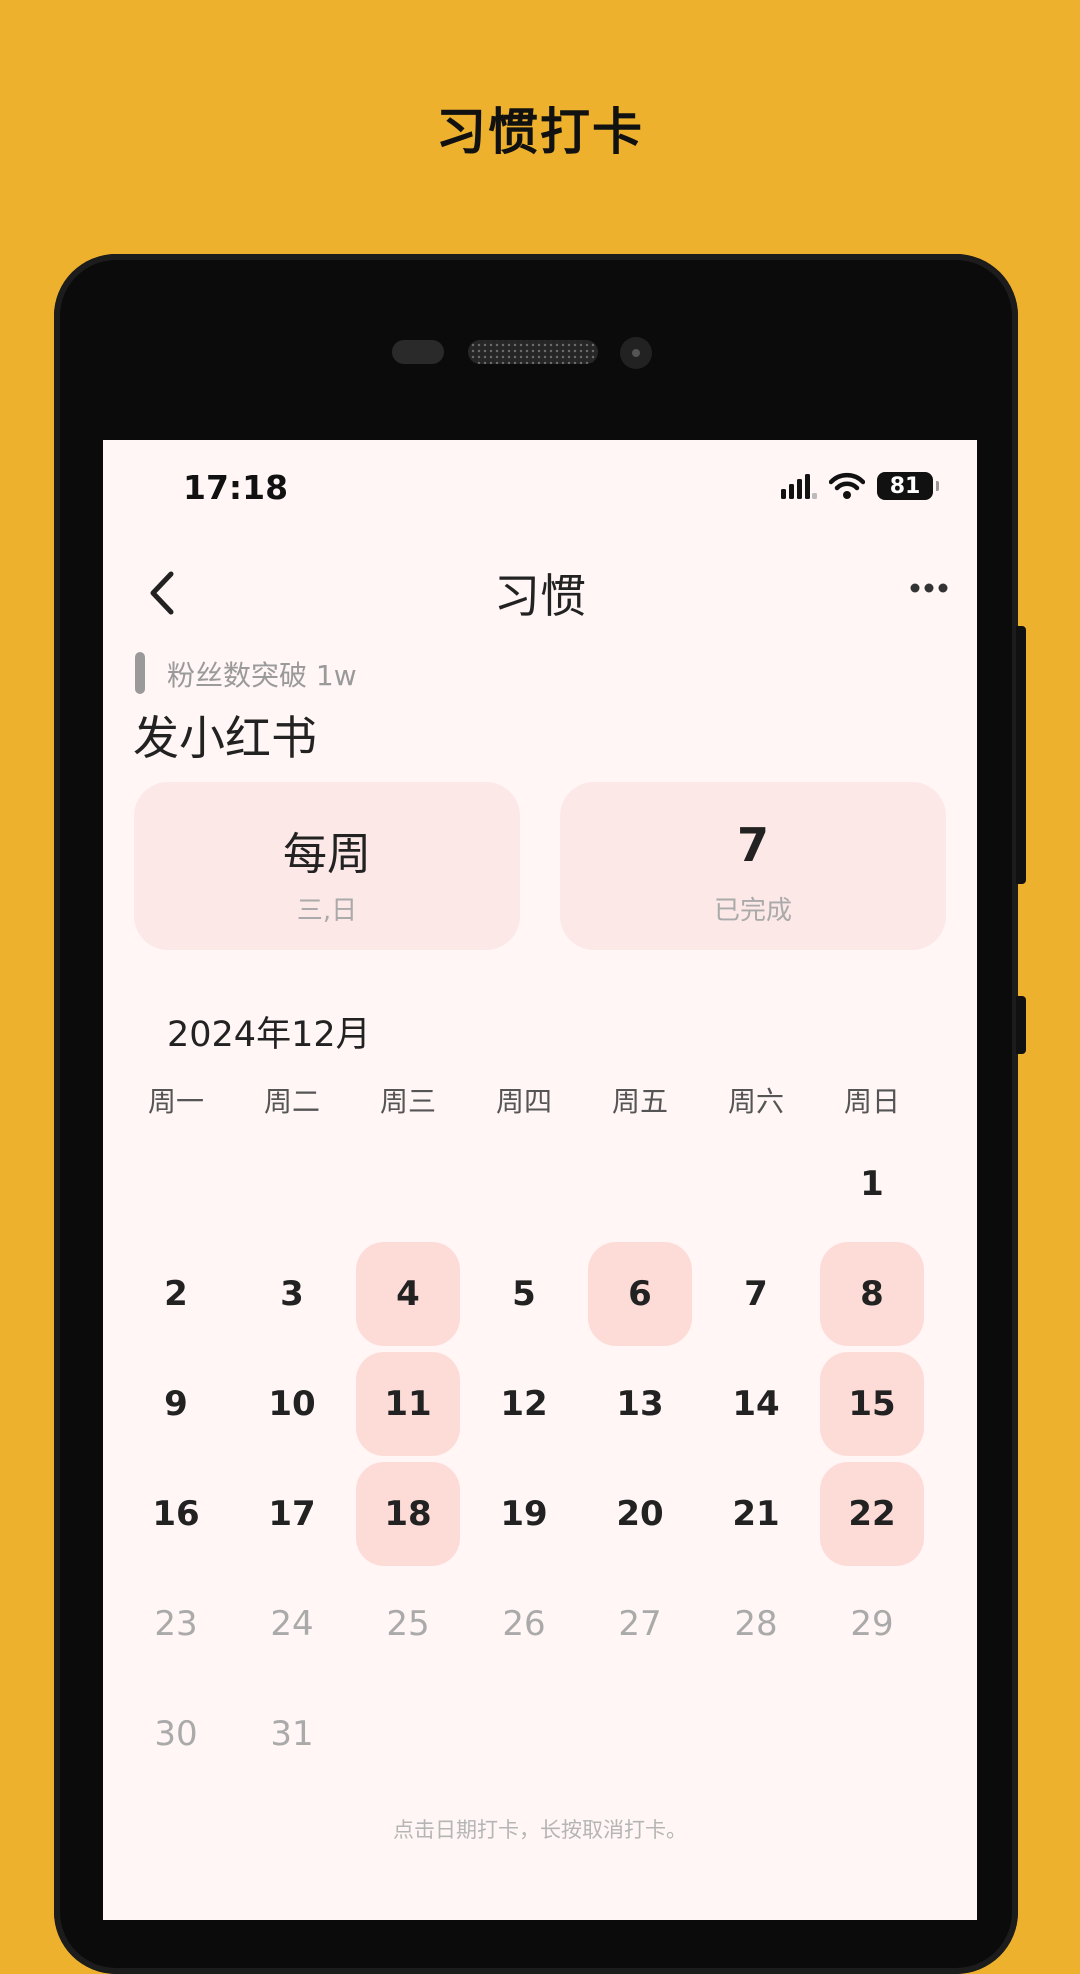 This screenshot has width=1080, height=1974. I want to click on calendar-day: 18, so click(408, 1514).